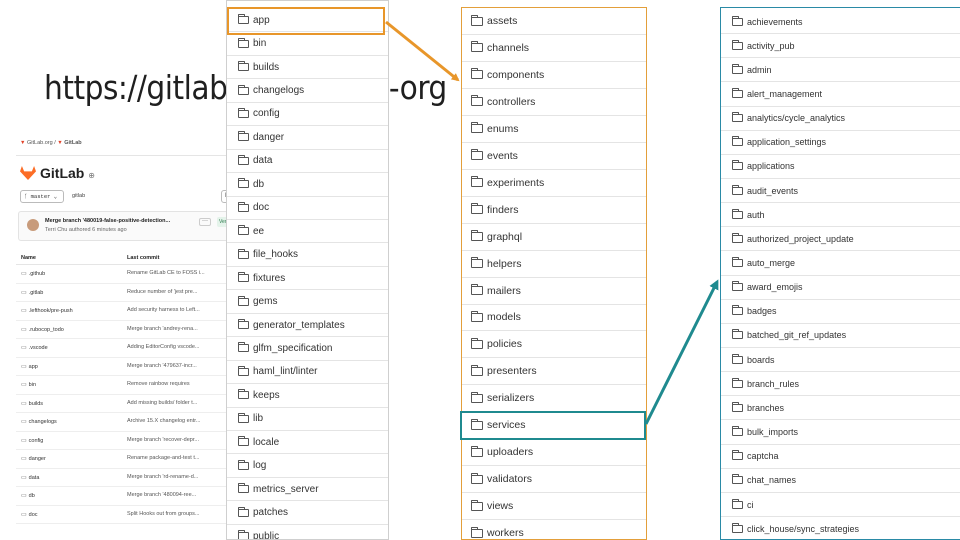  What do you see at coordinates (158, 384) in the screenshot?
I see `last-commit-cell: Remove rainbow requires` at bounding box center [158, 384].